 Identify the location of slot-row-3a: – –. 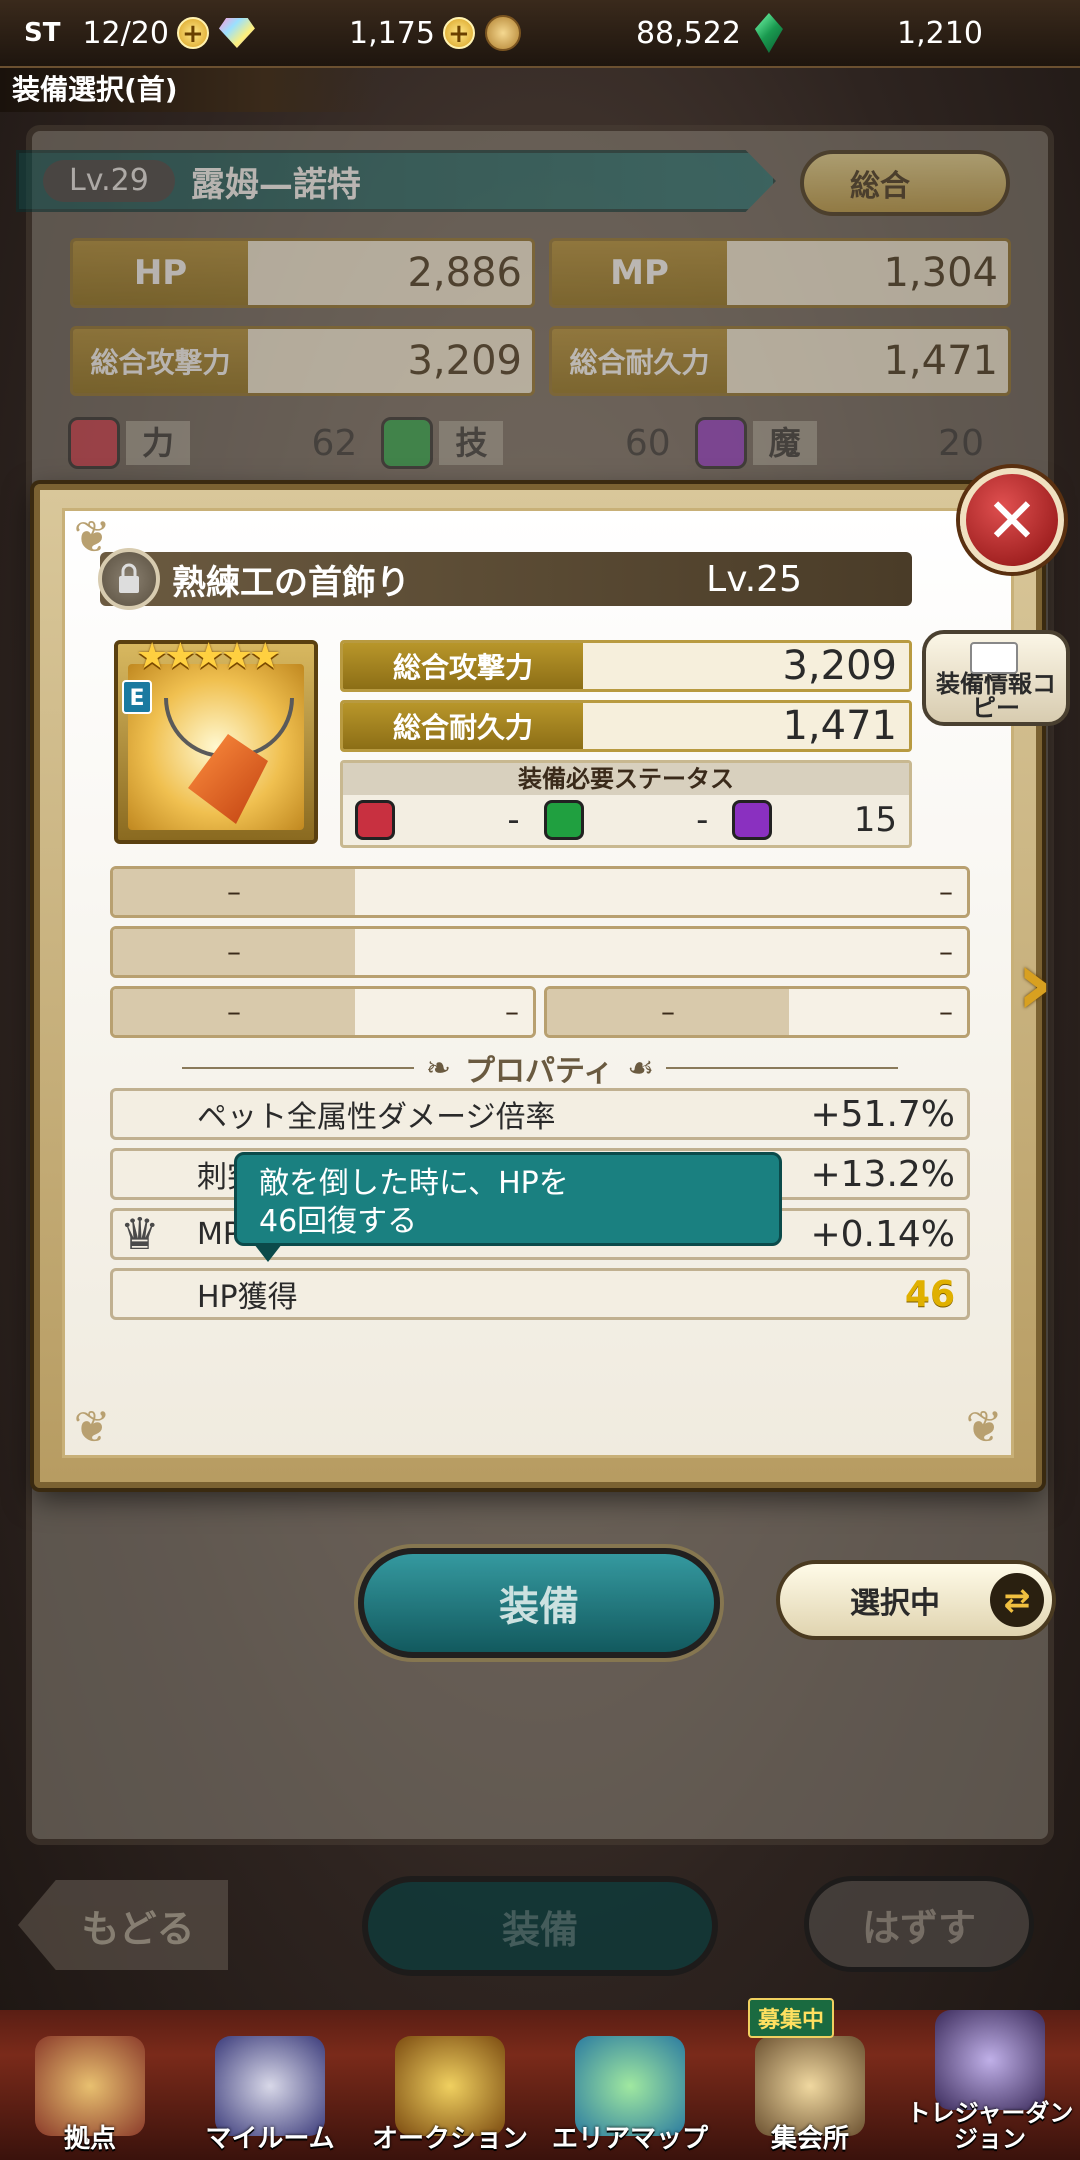
(323, 1012).